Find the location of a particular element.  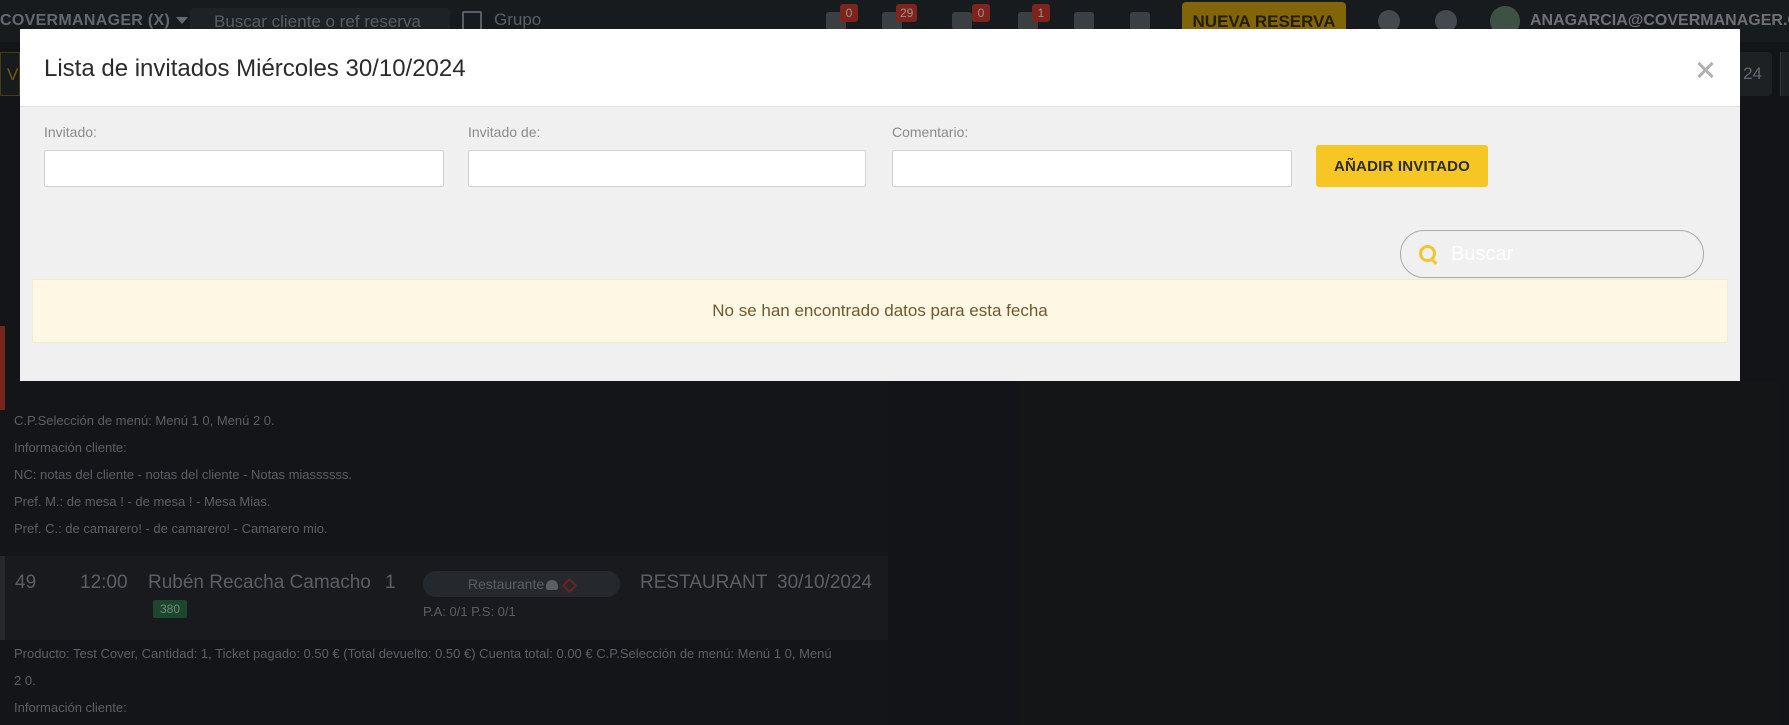

search-icon is located at coordinates (1428, 254).